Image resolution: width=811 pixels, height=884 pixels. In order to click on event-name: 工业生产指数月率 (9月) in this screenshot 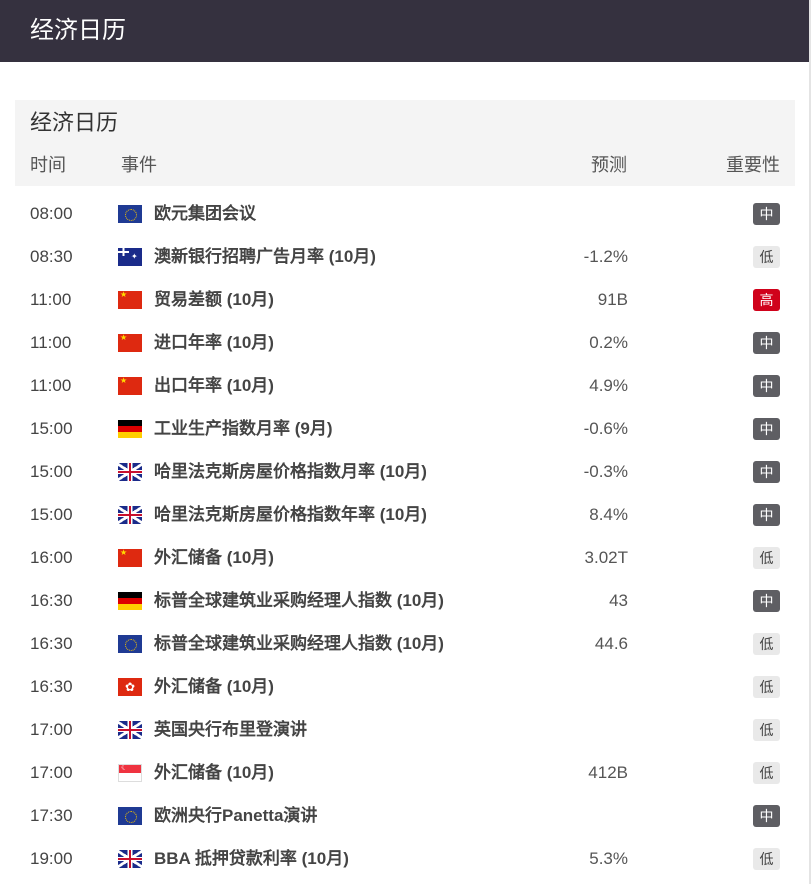, I will do `click(243, 428)`.